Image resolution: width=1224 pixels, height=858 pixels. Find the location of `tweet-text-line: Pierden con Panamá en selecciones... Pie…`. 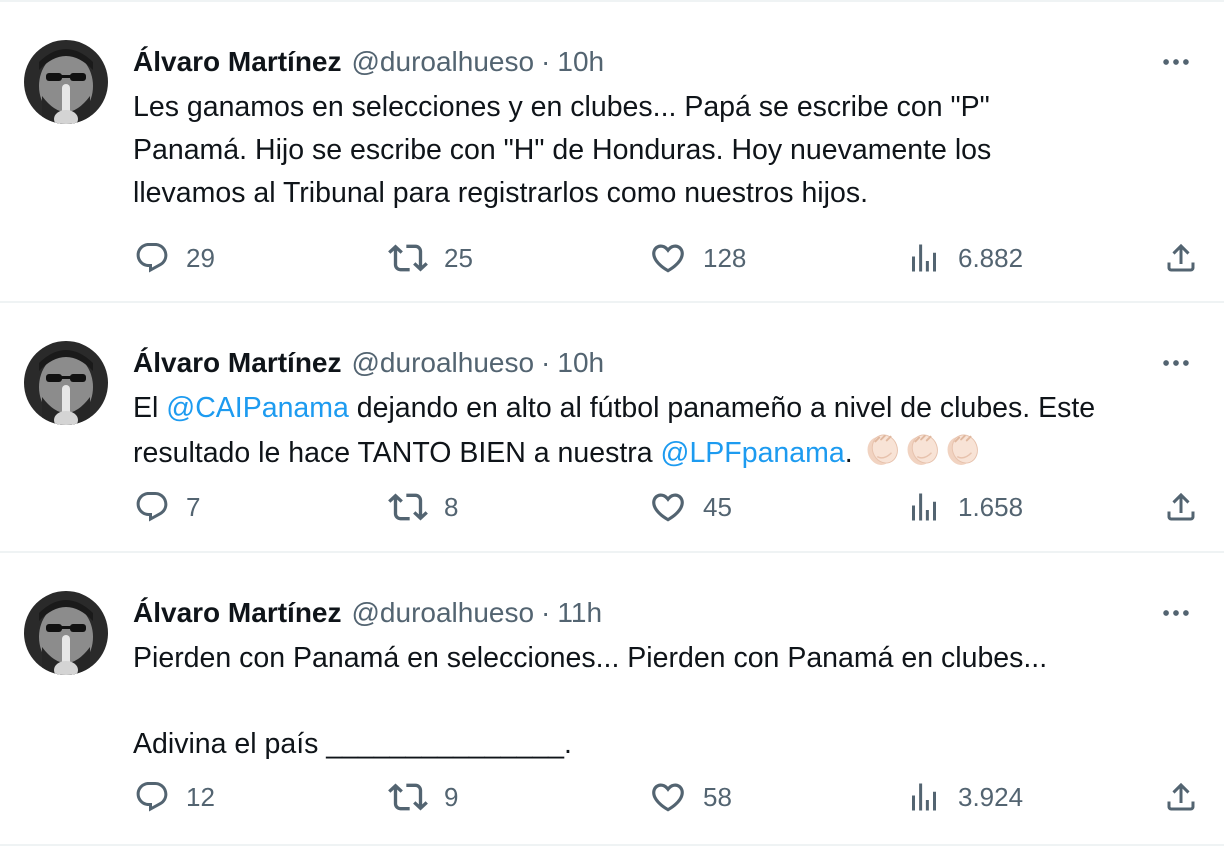

tweet-text-line: Pierden con Panamá en selecciones... Pie… is located at coordinates (590, 658).